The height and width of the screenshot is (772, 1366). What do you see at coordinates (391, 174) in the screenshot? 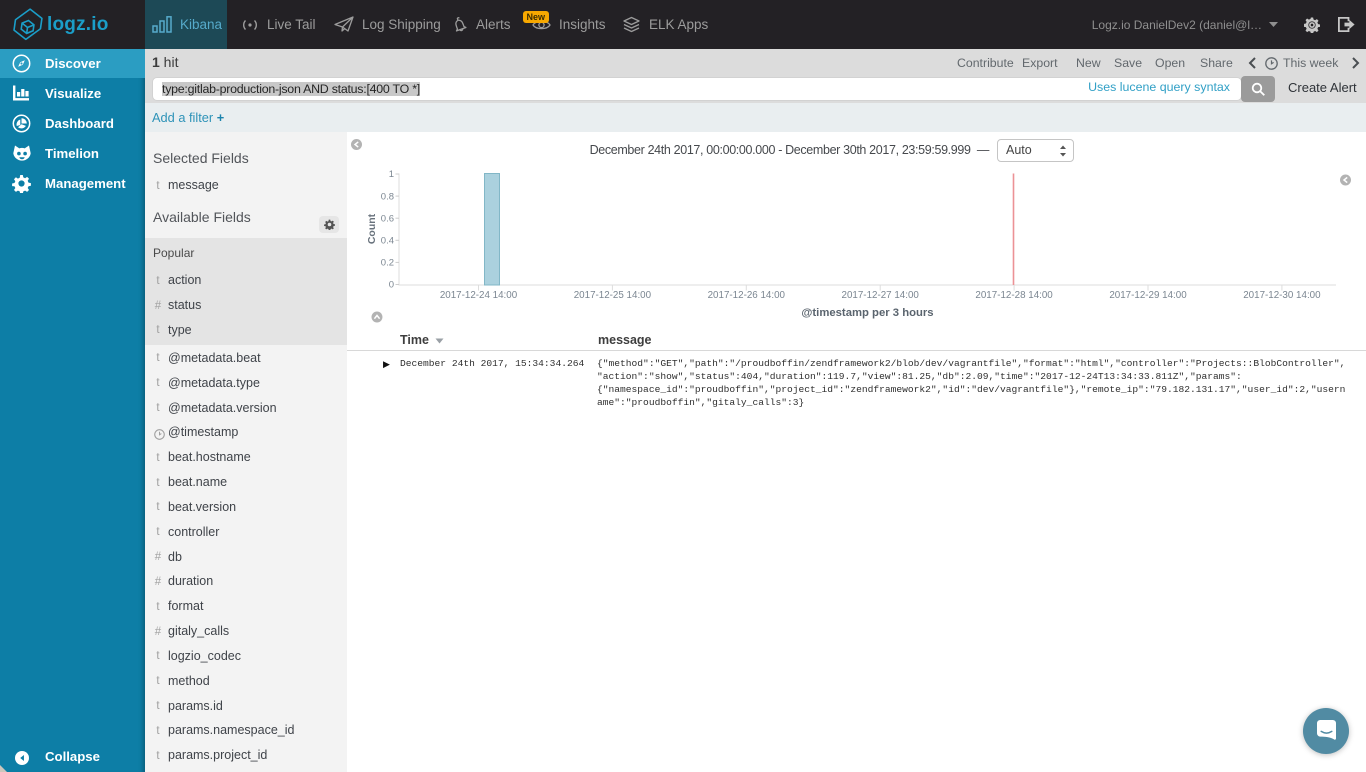
I see `svg-text: 1` at bounding box center [391, 174].